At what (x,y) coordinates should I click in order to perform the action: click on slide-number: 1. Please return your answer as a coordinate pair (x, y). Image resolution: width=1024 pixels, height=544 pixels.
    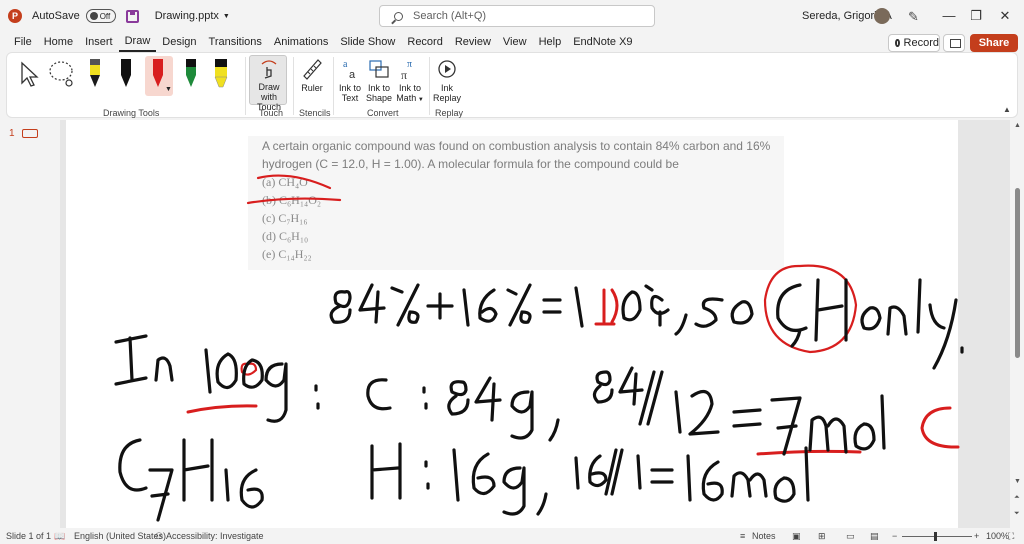
    Looking at the image, I should click on (12, 133).